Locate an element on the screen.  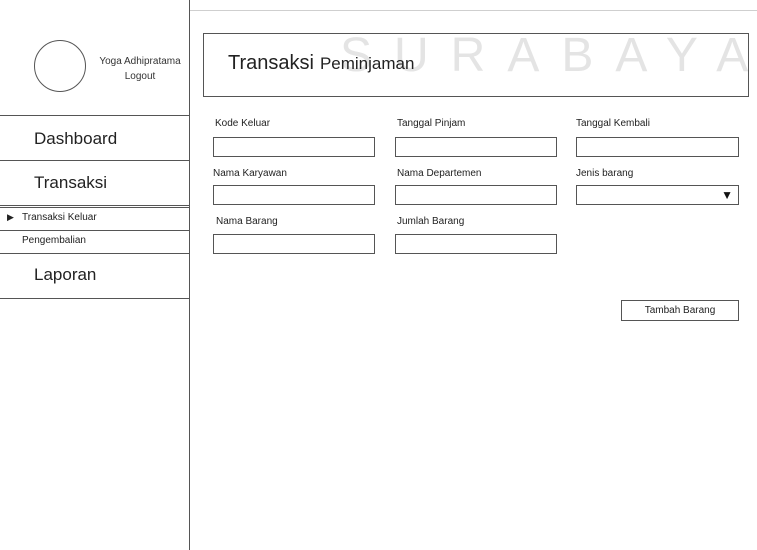
sidebar-divider is located at coordinates (94, 205).